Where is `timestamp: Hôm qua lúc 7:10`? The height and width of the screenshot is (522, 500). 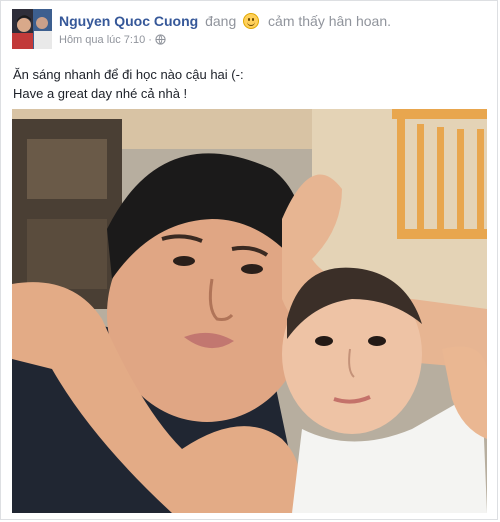 timestamp: Hôm qua lúc 7:10 is located at coordinates (102, 40).